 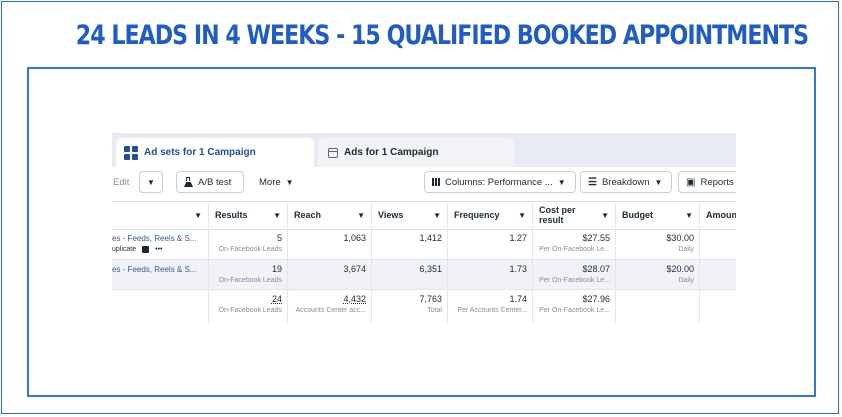 I want to click on ad-set-name-cell: es - Feeds, Reels & S... uplicate •••, so click(x=160, y=244).